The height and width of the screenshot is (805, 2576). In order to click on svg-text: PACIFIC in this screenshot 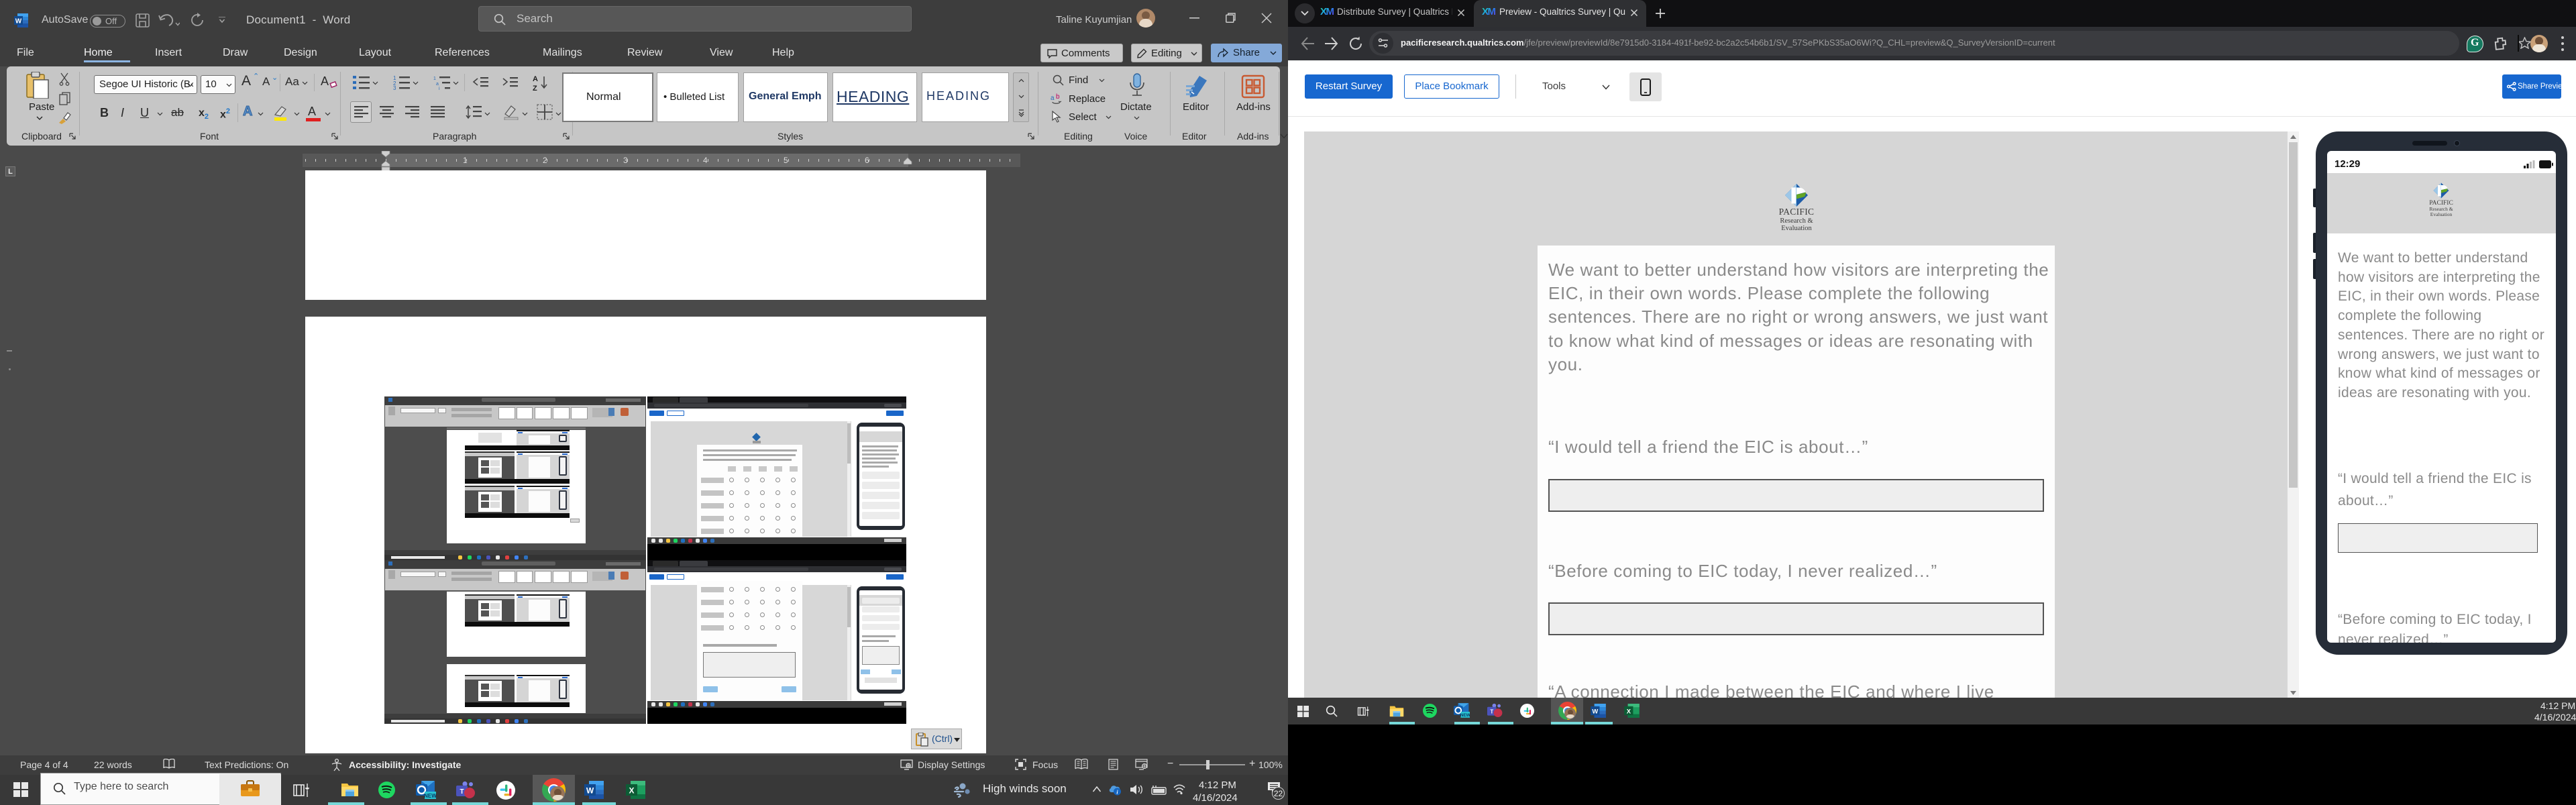, I will do `click(1797, 212)`.